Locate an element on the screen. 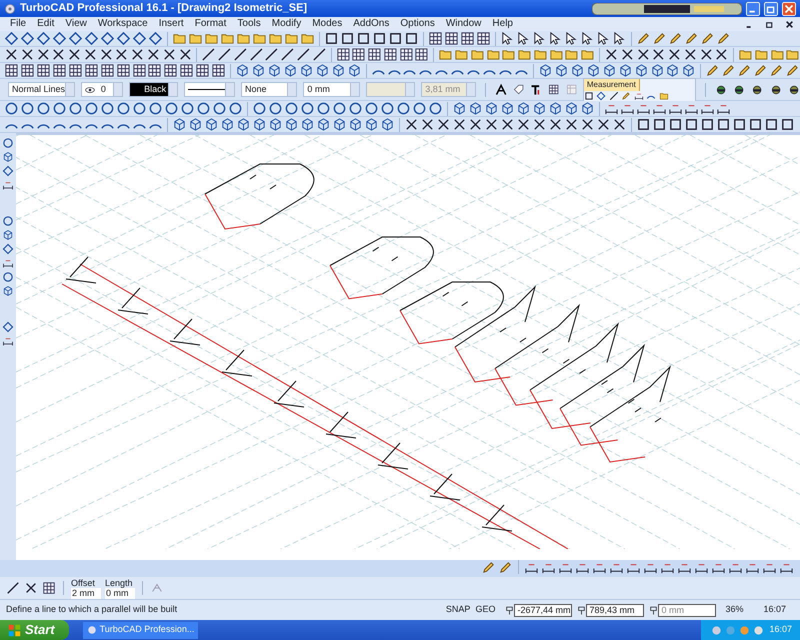 The image size is (800, 640). dropdown: Normal Lines is located at coordinates (41, 89).